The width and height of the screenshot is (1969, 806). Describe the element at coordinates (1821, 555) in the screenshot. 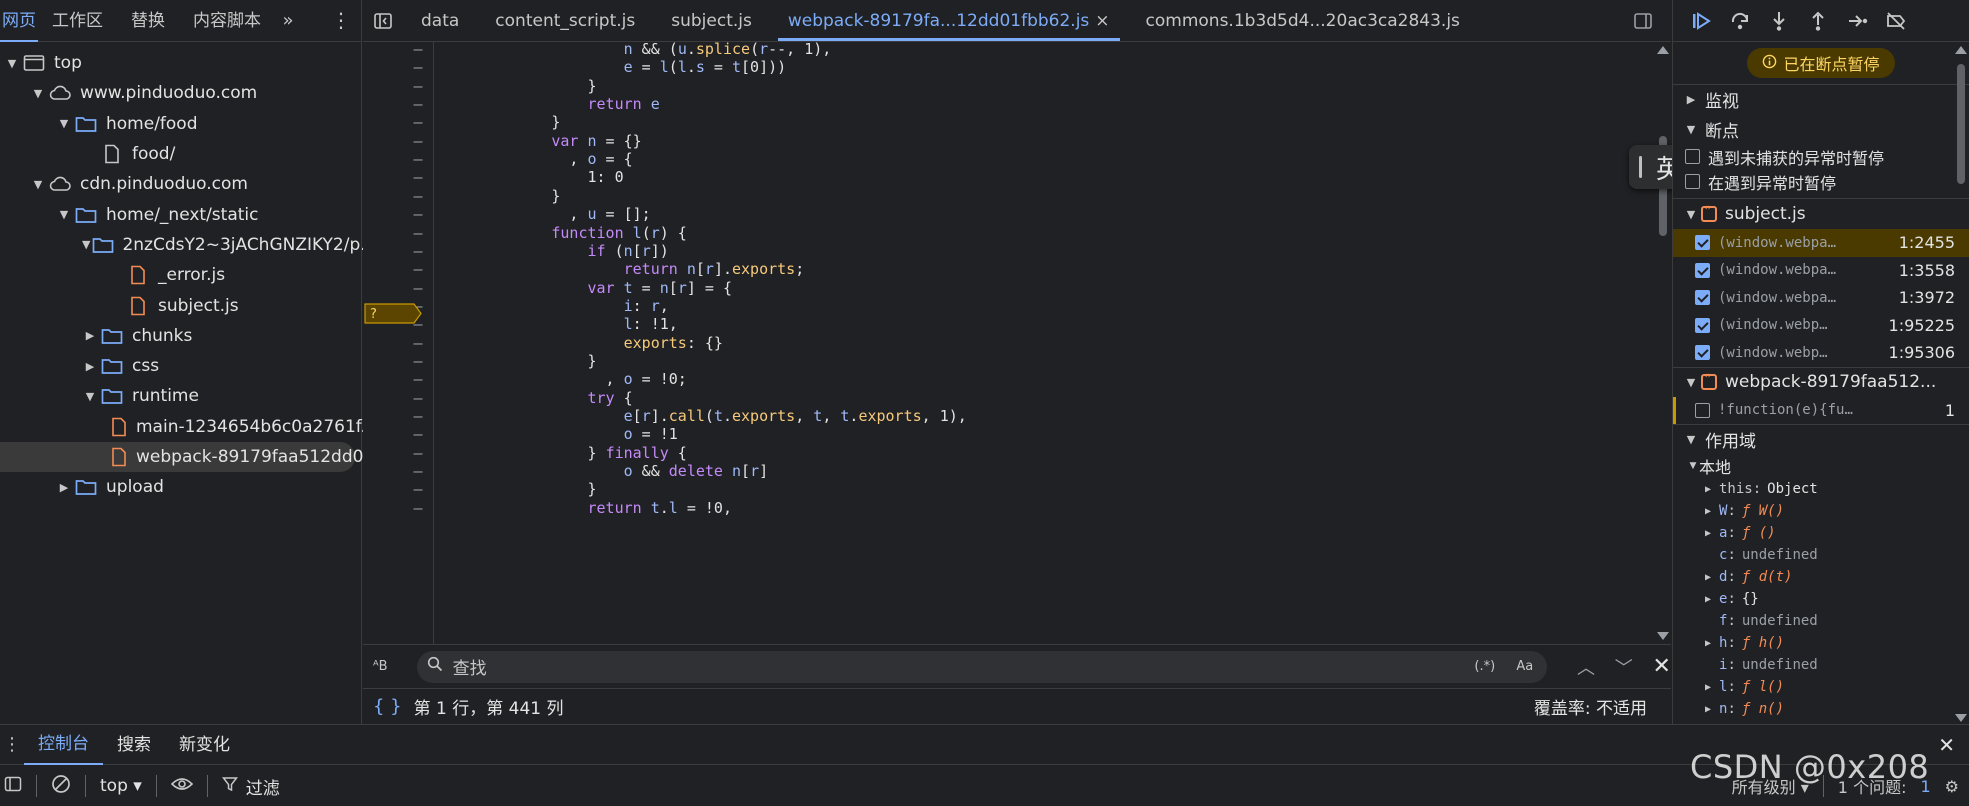

I see `scope-variable: c: undefined` at that location.